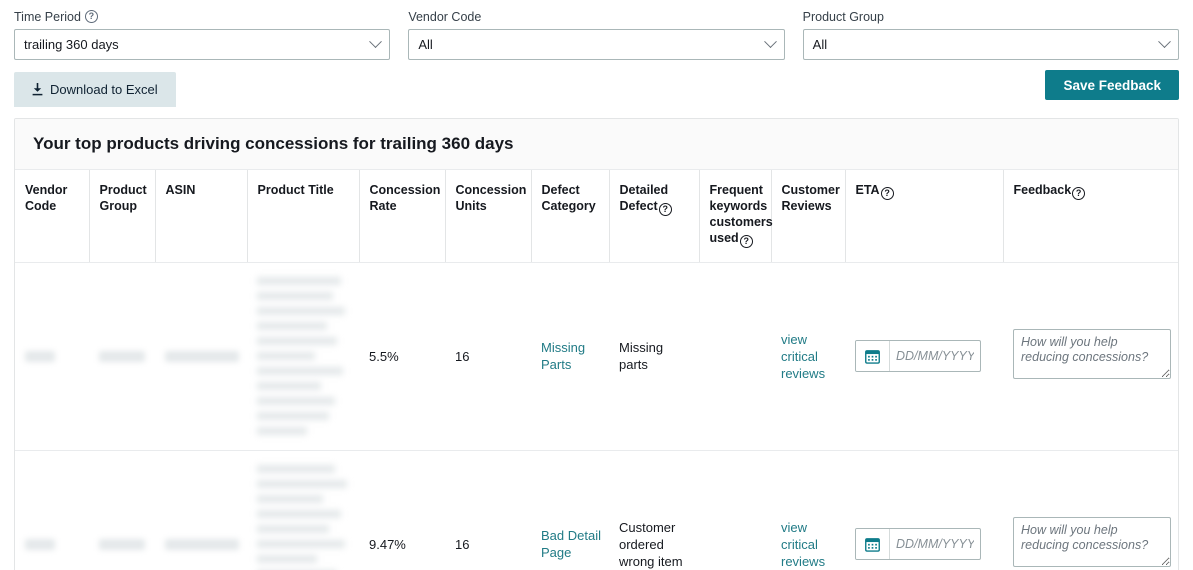 The height and width of the screenshot is (570, 1193). What do you see at coordinates (295, 190) in the screenshot?
I see `col-header-product-title-label: Product Title` at bounding box center [295, 190].